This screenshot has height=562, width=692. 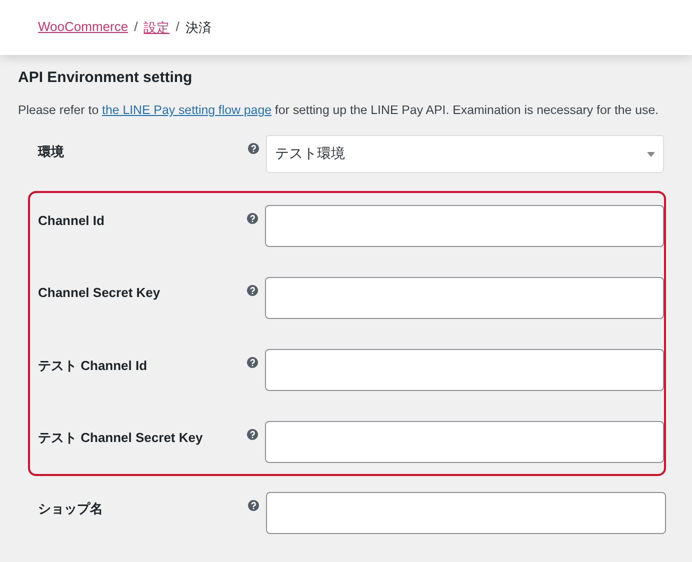 What do you see at coordinates (157, 27) in the screenshot?
I see `breadcrumb-link: 設定` at bounding box center [157, 27].